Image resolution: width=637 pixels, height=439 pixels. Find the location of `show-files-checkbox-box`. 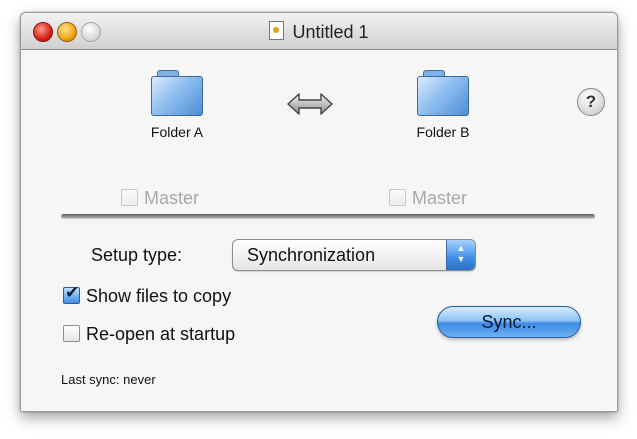

show-files-checkbox-box is located at coordinates (71, 293).